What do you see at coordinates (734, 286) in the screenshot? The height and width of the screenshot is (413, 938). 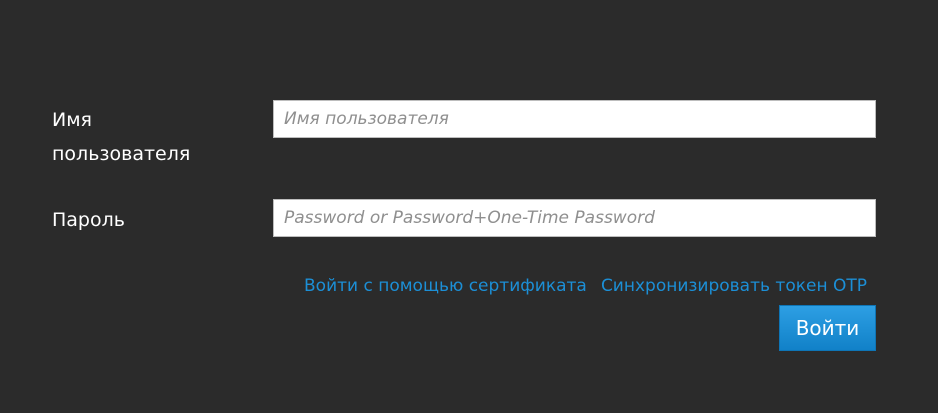 I see `sync-otp-token-link: Синхронизировать токен OTP` at bounding box center [734, 286].